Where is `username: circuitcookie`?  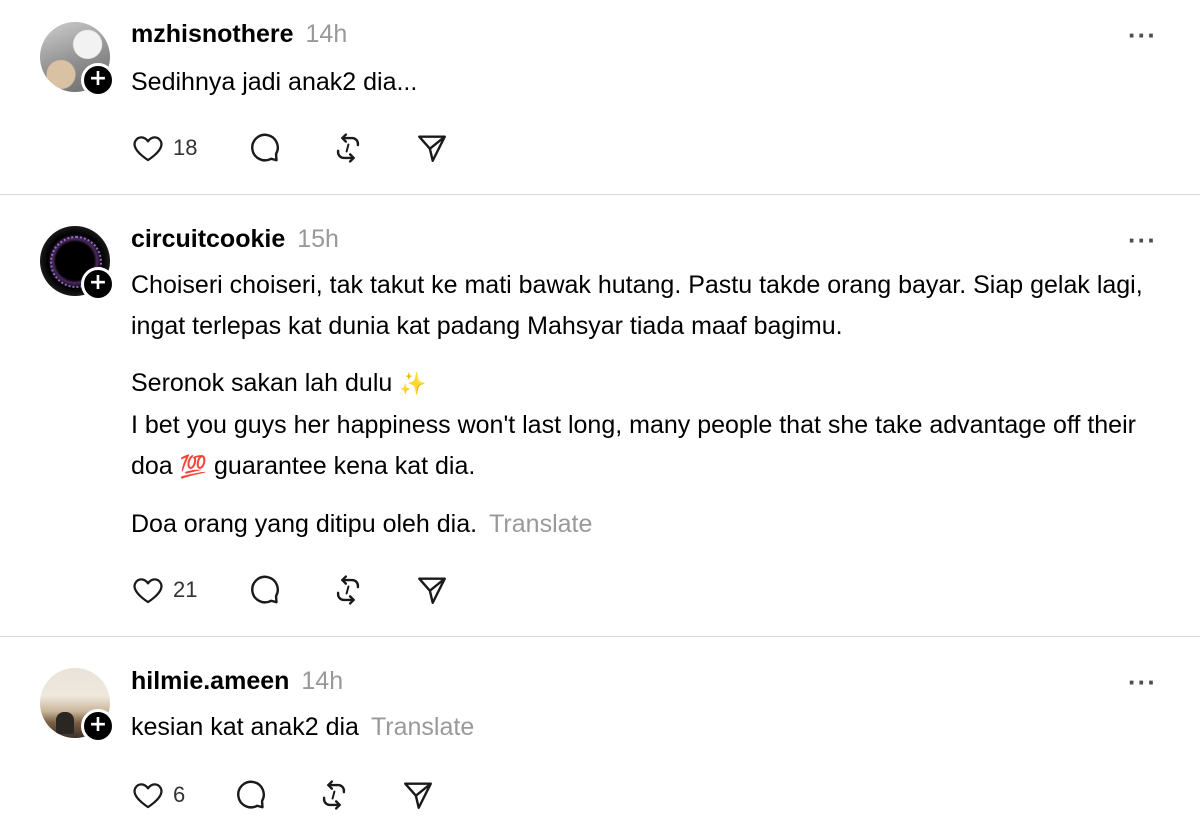 username: circuitcookie is located at coordinates (208, 239).